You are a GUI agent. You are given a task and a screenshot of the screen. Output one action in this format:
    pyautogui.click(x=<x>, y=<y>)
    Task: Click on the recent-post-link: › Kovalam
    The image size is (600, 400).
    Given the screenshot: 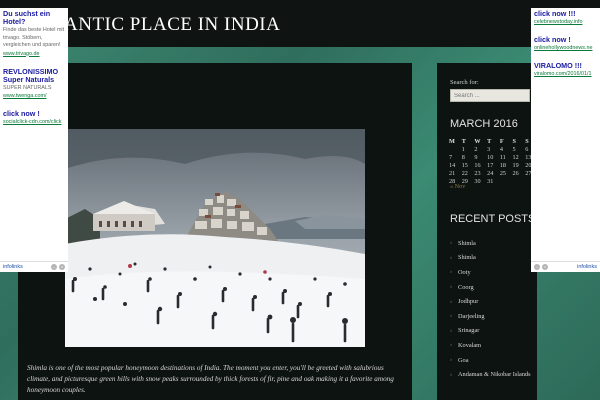 What is the action you would take?
    pyautogui.click(x=495, y=345)
    